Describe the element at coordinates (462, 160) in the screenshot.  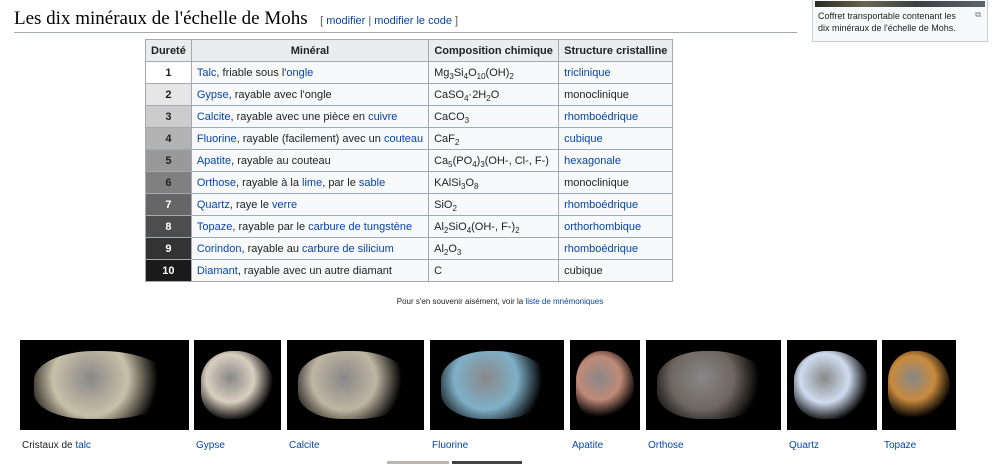
I see `formula-part: (PO` at that location.